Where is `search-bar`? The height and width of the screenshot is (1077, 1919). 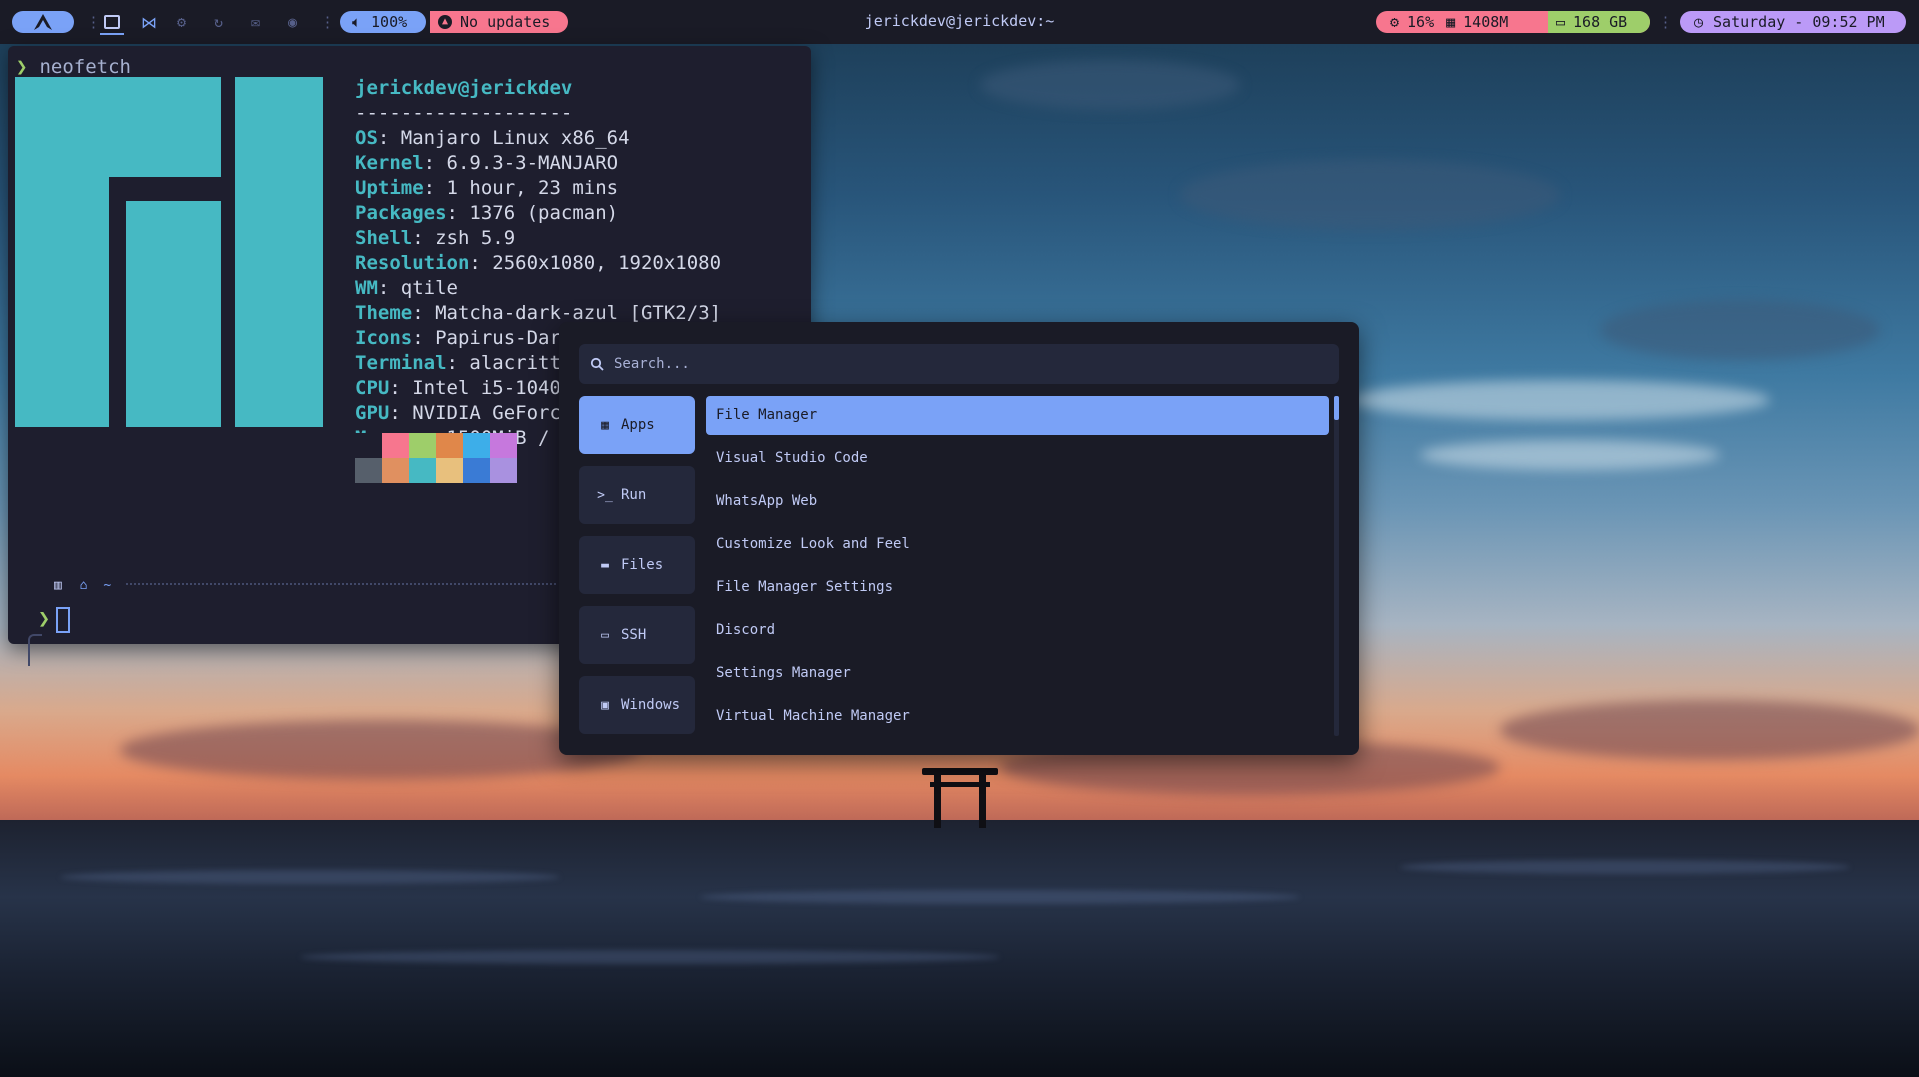 search-bar is located at coordinates (959, 364).